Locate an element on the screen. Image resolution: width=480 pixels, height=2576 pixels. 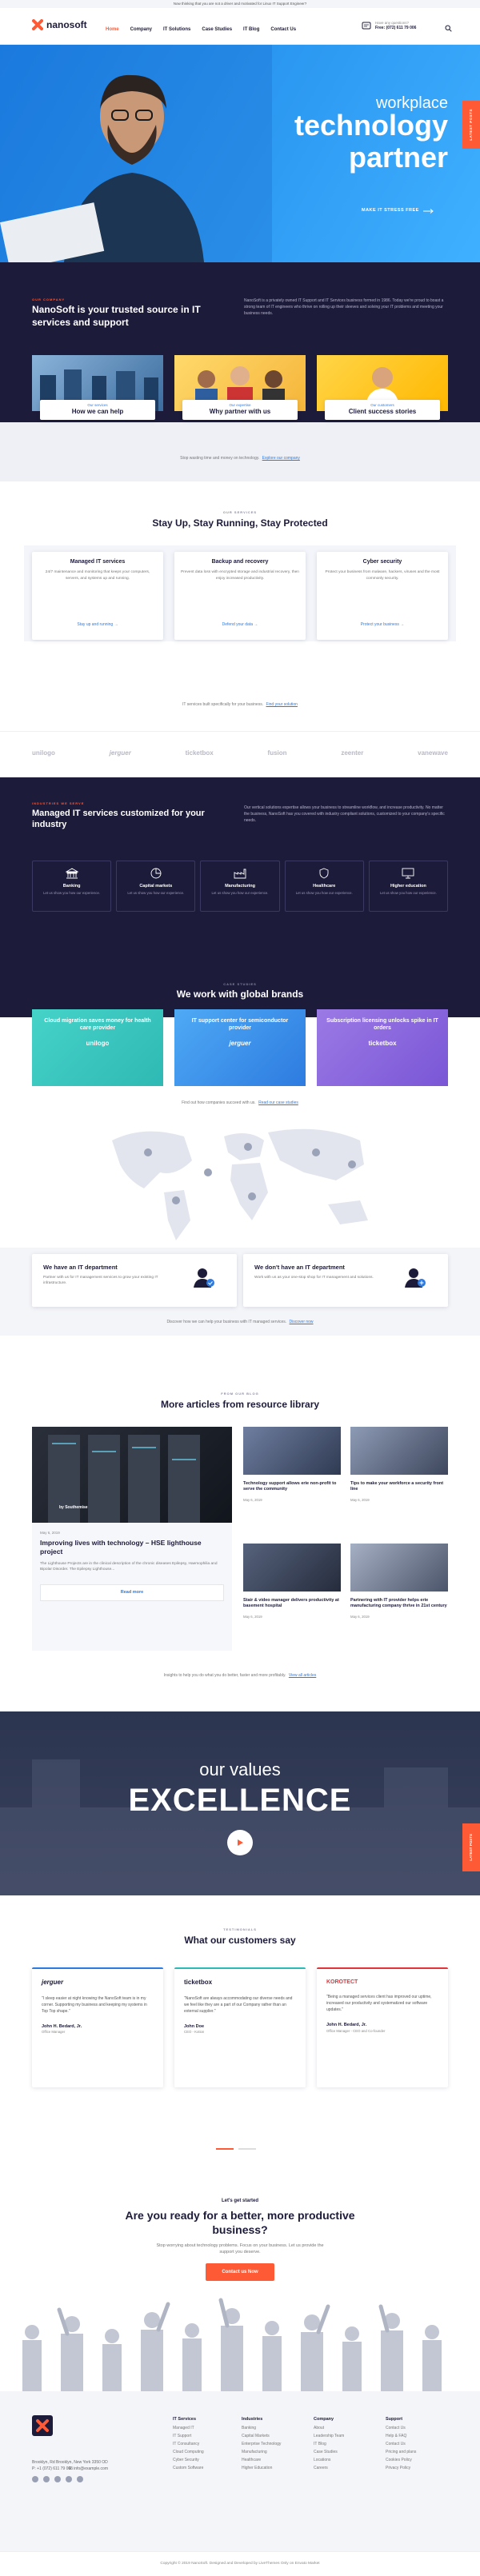
nav-item-case-studies: Case Studies is located at coordinates (217, 30).